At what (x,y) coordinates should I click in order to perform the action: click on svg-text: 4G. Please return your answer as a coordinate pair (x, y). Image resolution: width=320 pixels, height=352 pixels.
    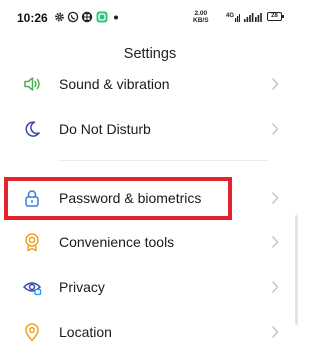
    Looking at the image, I should click on (230, 16).